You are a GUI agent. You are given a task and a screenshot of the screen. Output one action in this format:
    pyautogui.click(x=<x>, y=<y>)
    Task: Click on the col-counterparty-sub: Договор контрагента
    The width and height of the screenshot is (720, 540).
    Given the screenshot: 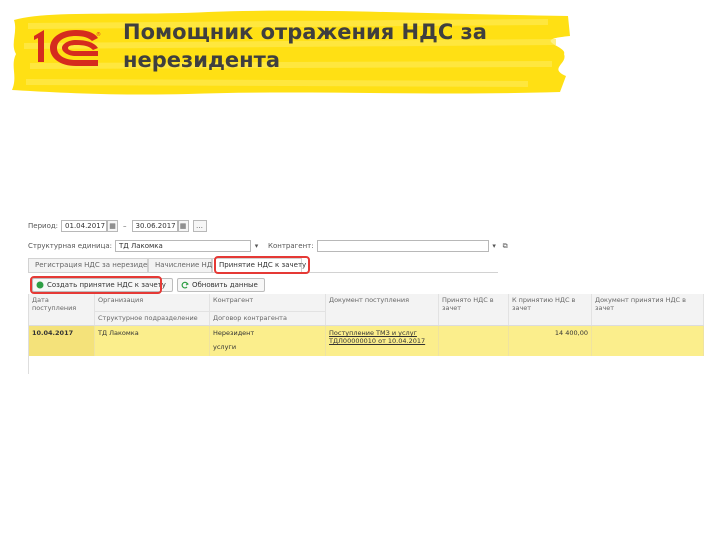 What is the action you would take?
    pyautogui.click(x=267, y=317)
    